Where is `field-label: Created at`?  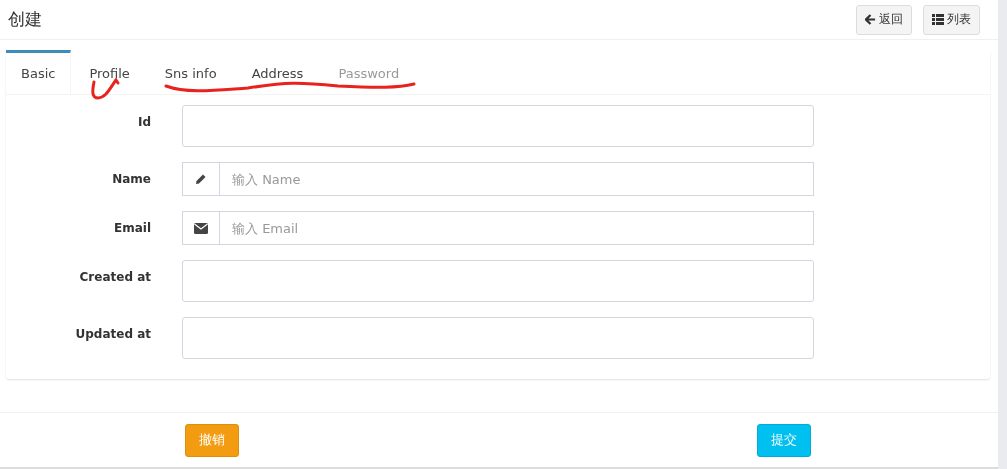 field-label: Created at is located at coordinates (114, 276).